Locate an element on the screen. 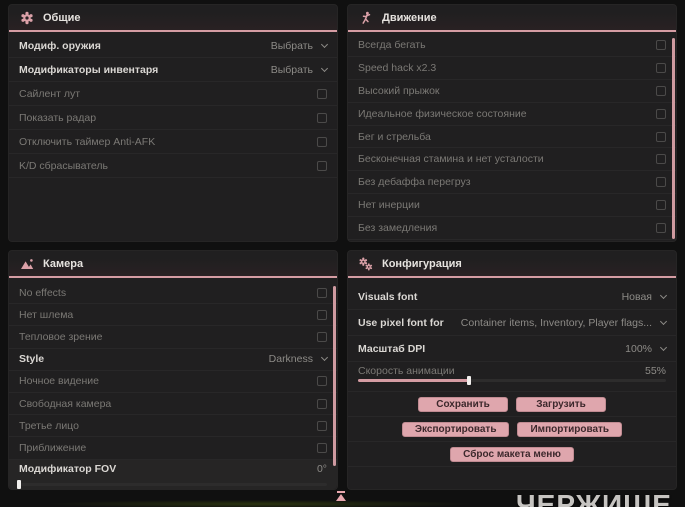  dropdown-value: Darkness is located at coordinates (290, 359).